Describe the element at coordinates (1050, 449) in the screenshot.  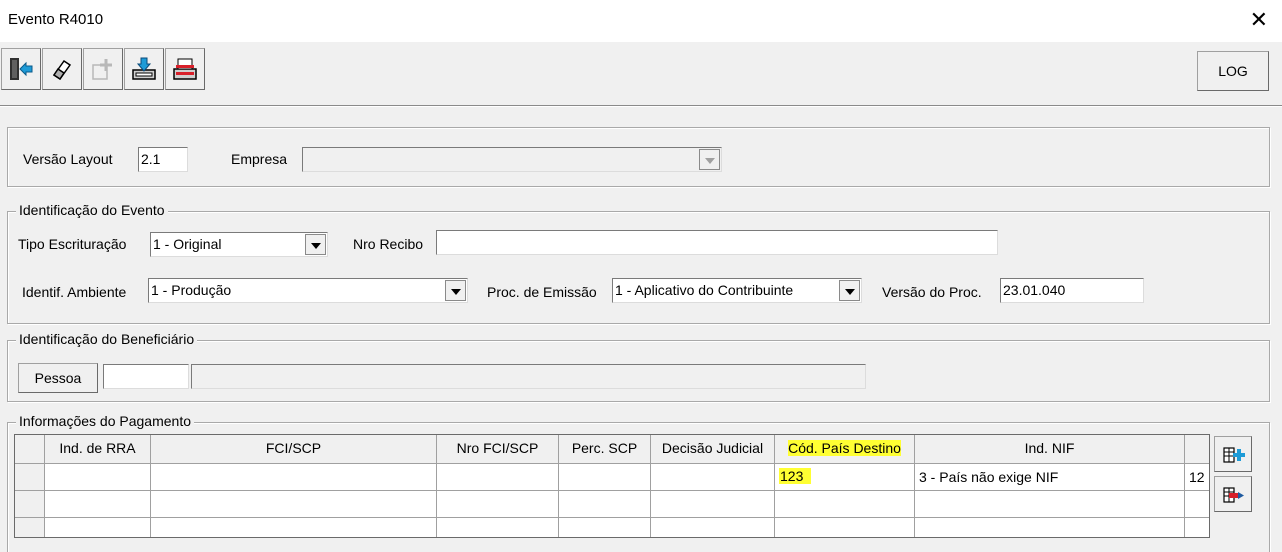
I see `col-header-ind-nif: Ind. NIF` at that location.